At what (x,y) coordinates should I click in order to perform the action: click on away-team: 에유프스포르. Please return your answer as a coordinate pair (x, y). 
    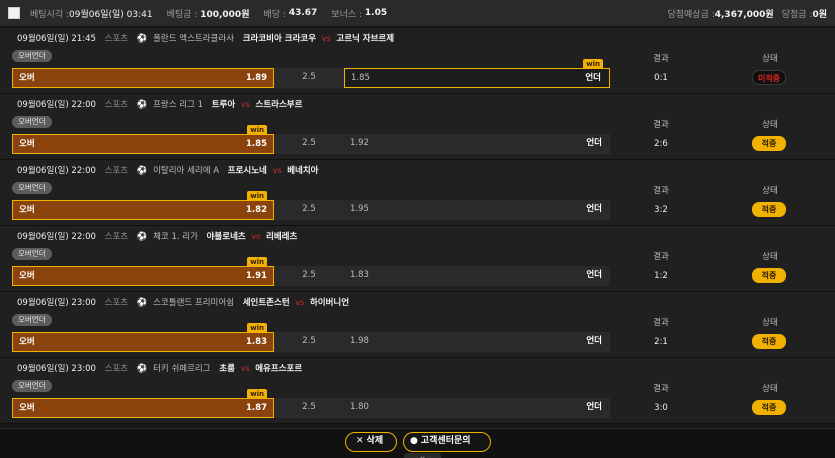
    Looking at the image, I should click on (279, 369).